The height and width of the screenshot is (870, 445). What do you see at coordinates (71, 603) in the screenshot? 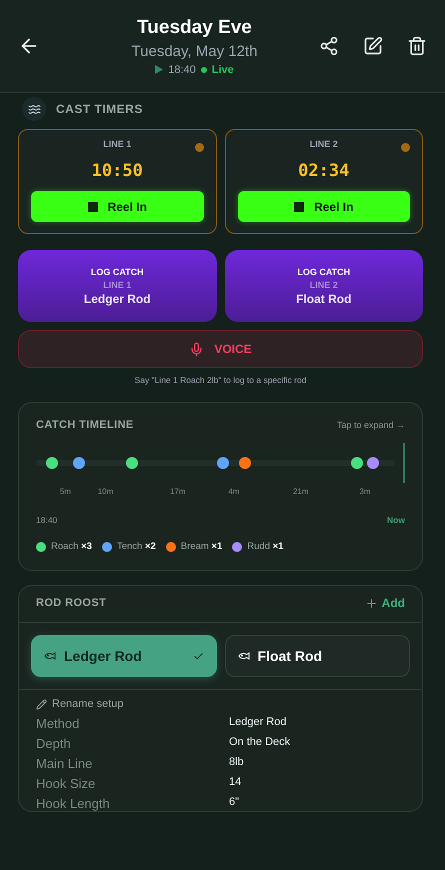
I see `card-title: ROD ROOST` at bounding box center [71, 603].